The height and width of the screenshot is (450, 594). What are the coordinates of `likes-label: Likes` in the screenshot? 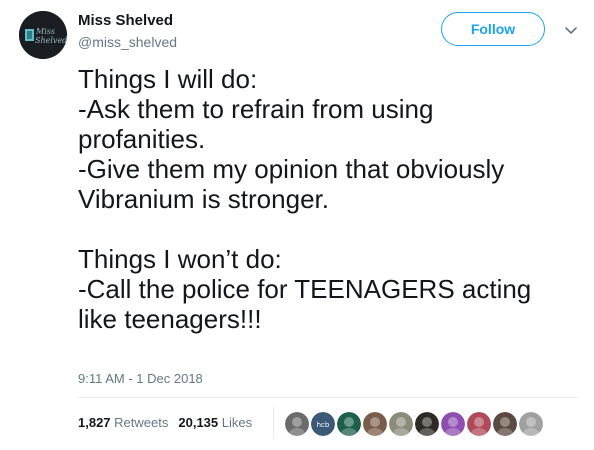 It's located at (237, 422).